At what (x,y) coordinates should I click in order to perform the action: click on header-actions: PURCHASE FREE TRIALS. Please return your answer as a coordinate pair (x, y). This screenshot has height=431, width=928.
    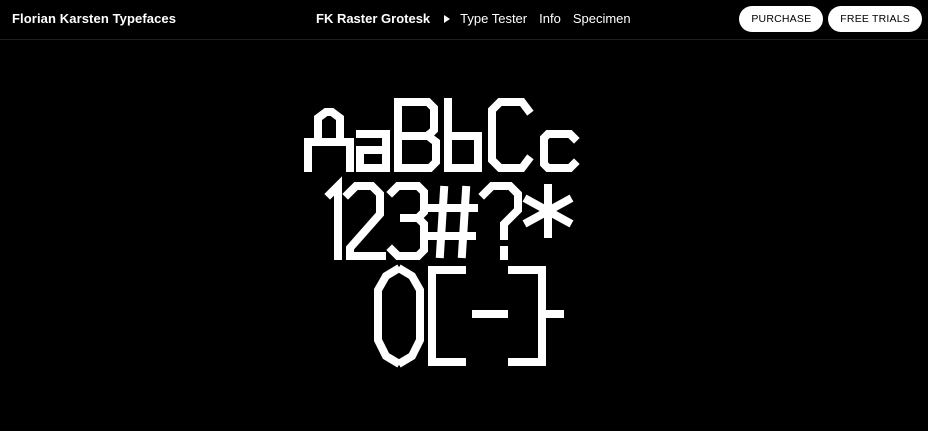
    Looking at the image, I should click on (830, 19).